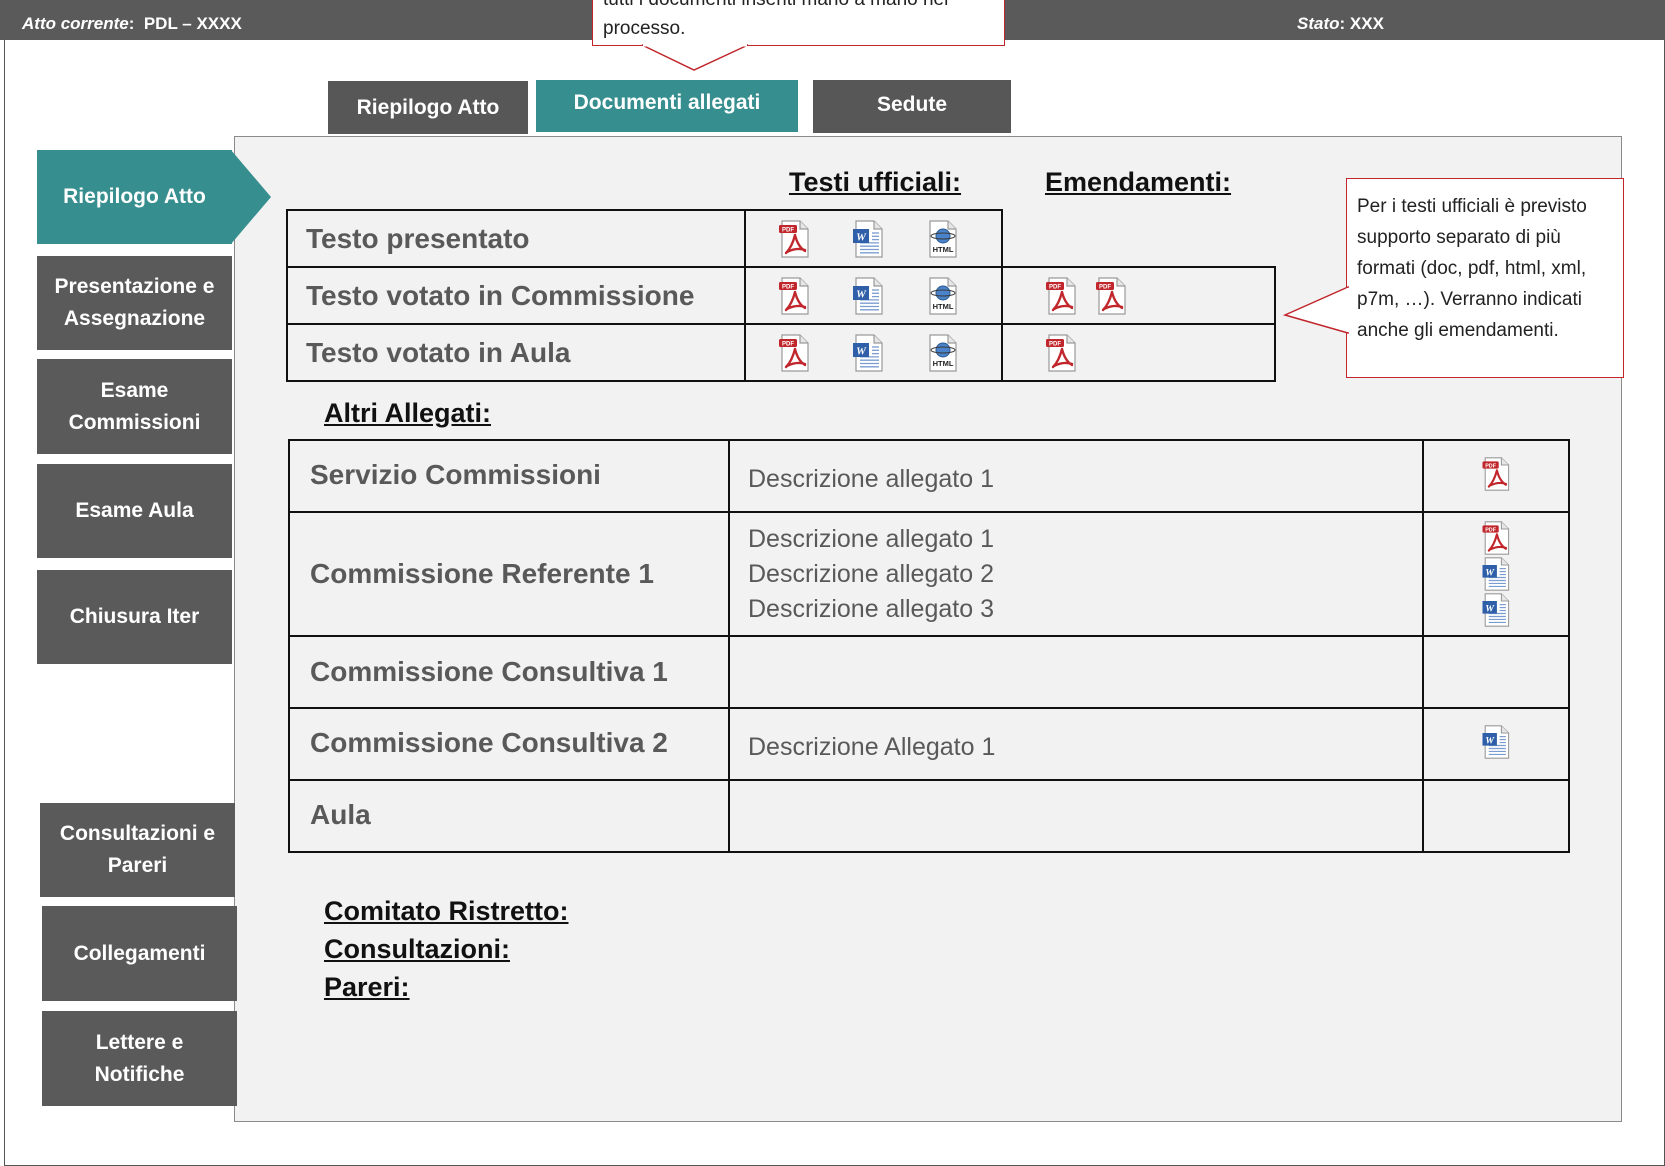 Image resolution: width=1665 pixels, height=1166 pixels. I want to click on sidebar-item-collegamenti: Collegamenti, so click(139, 953).